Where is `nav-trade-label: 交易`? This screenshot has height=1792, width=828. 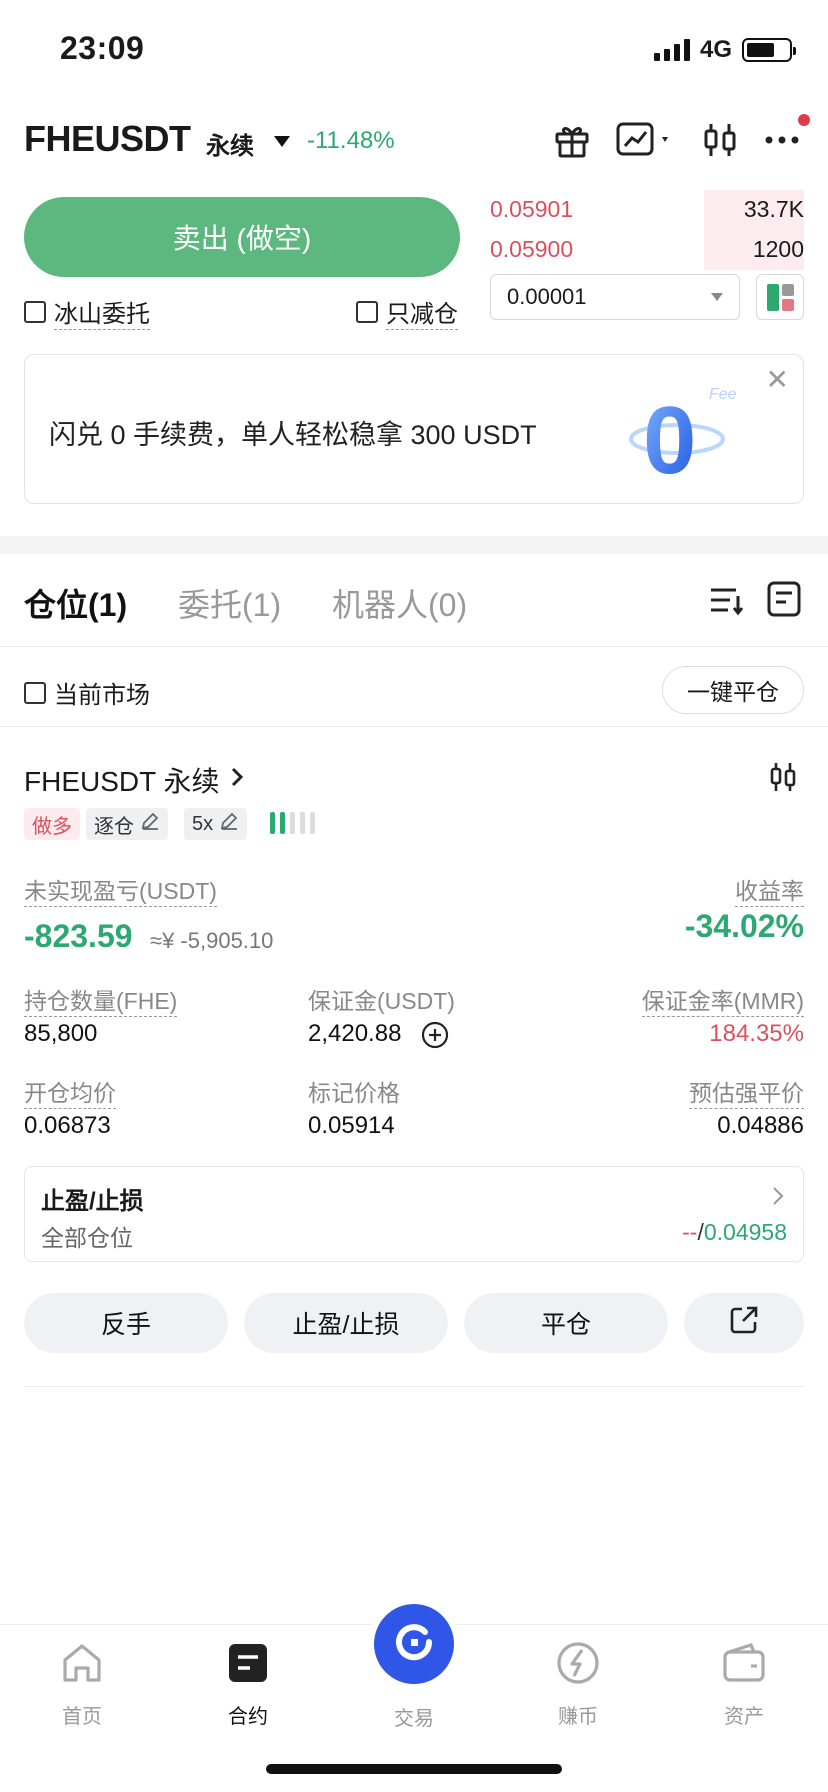 nav-trade-label: 交易 is located at coordinates (414, 1716).